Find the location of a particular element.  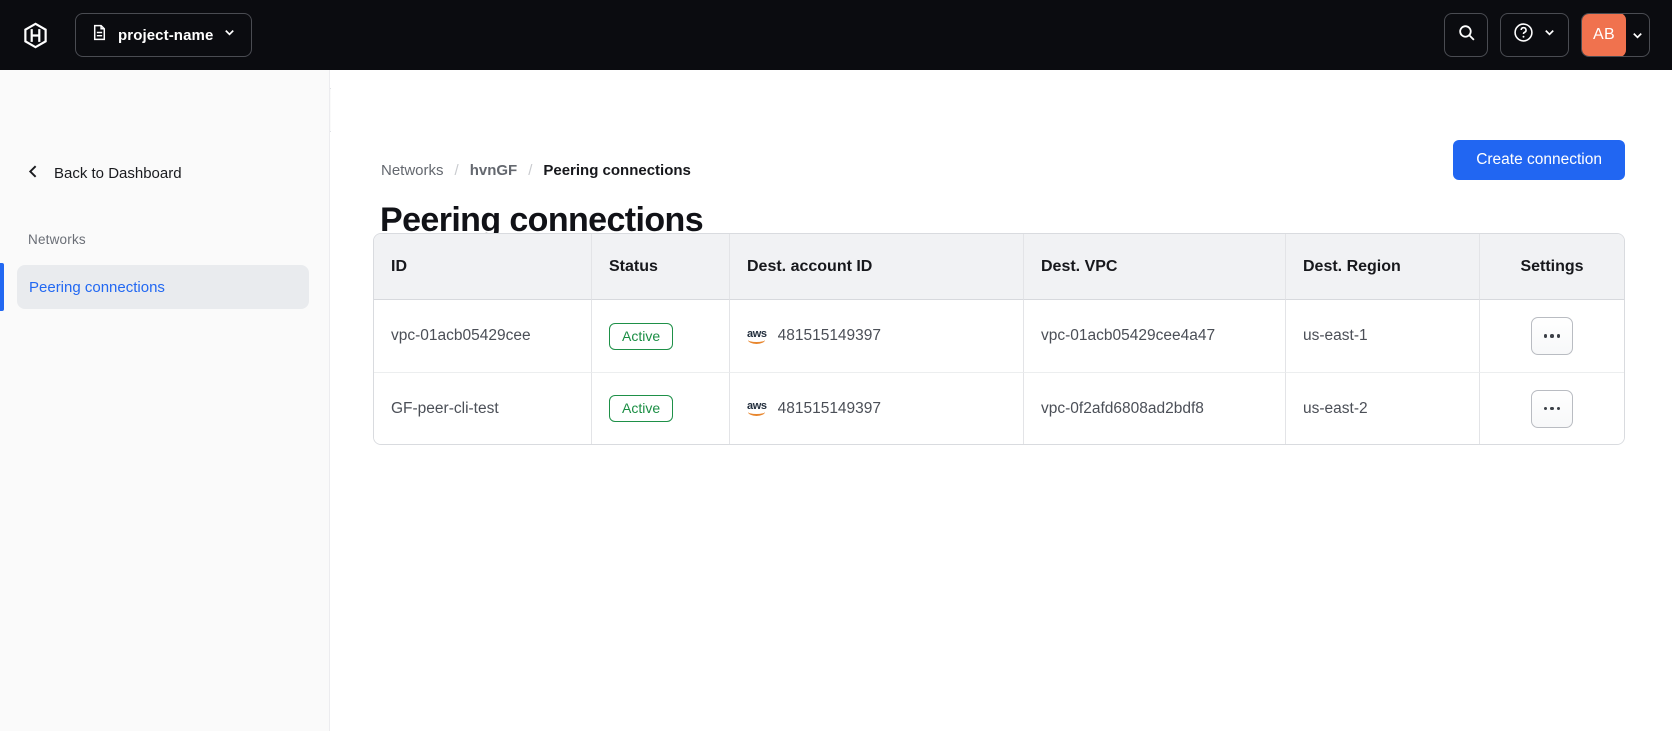

column-header-dest-vpc: Dest. VPC is located at coordinates (1154, 267).